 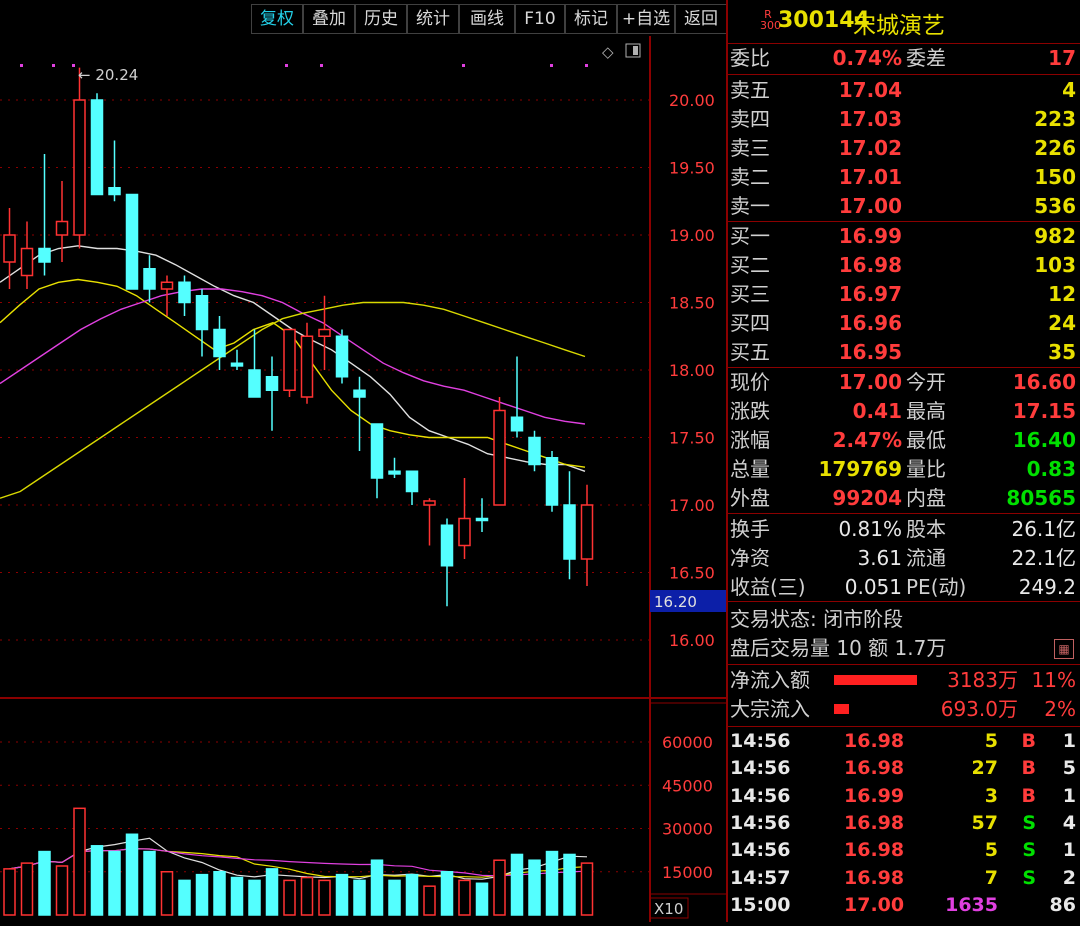 I want to click on sell-level-5: 卖五 17.04 4, so click(x=903, y=90).